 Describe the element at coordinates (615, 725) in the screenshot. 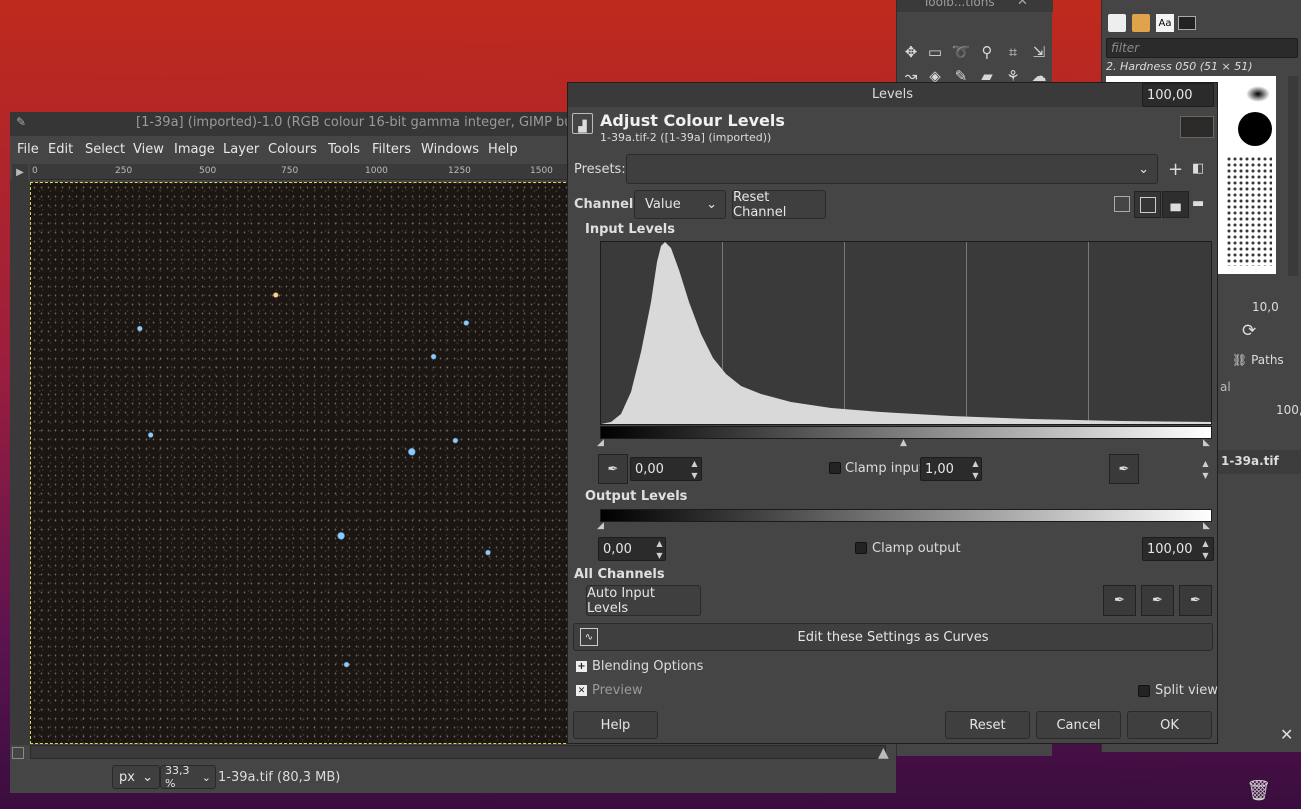

I see `help-button: Help` at that location.